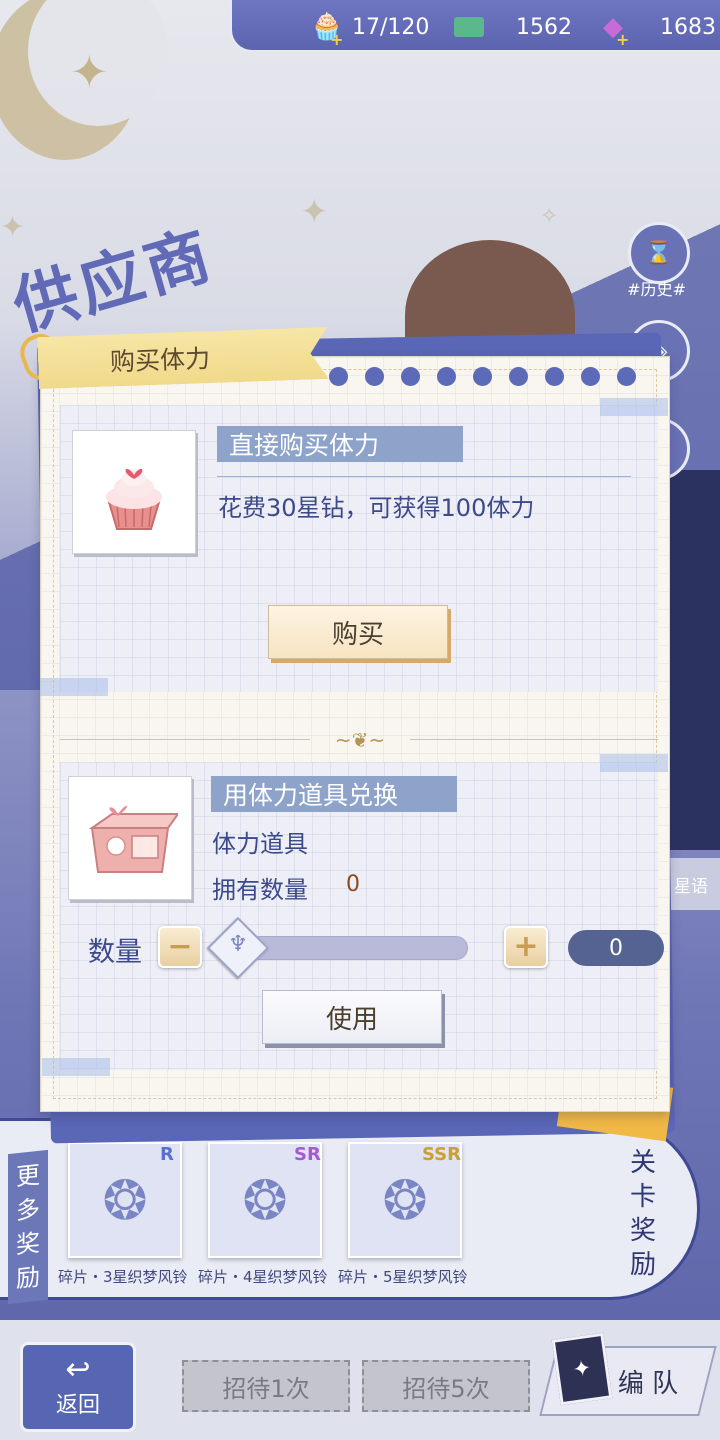 The image size is (720, 1440). Describe the element at coordinates (352, 1017) in the screenshot. I see `use-button: 使用` at that location.